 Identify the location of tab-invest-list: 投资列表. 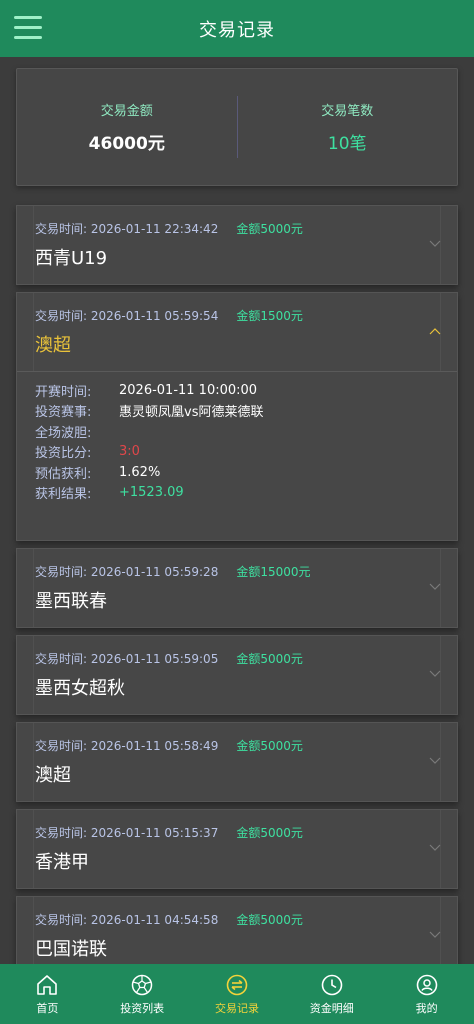
(142, 994).